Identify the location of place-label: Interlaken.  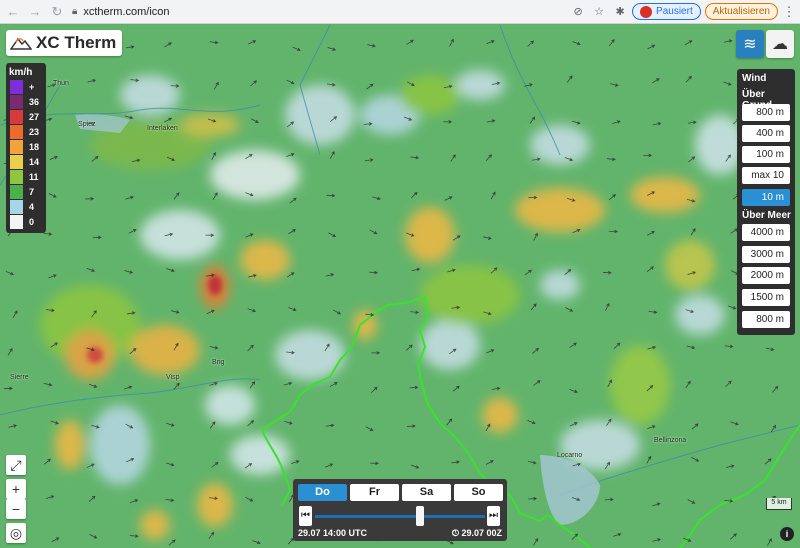
(162, 128).